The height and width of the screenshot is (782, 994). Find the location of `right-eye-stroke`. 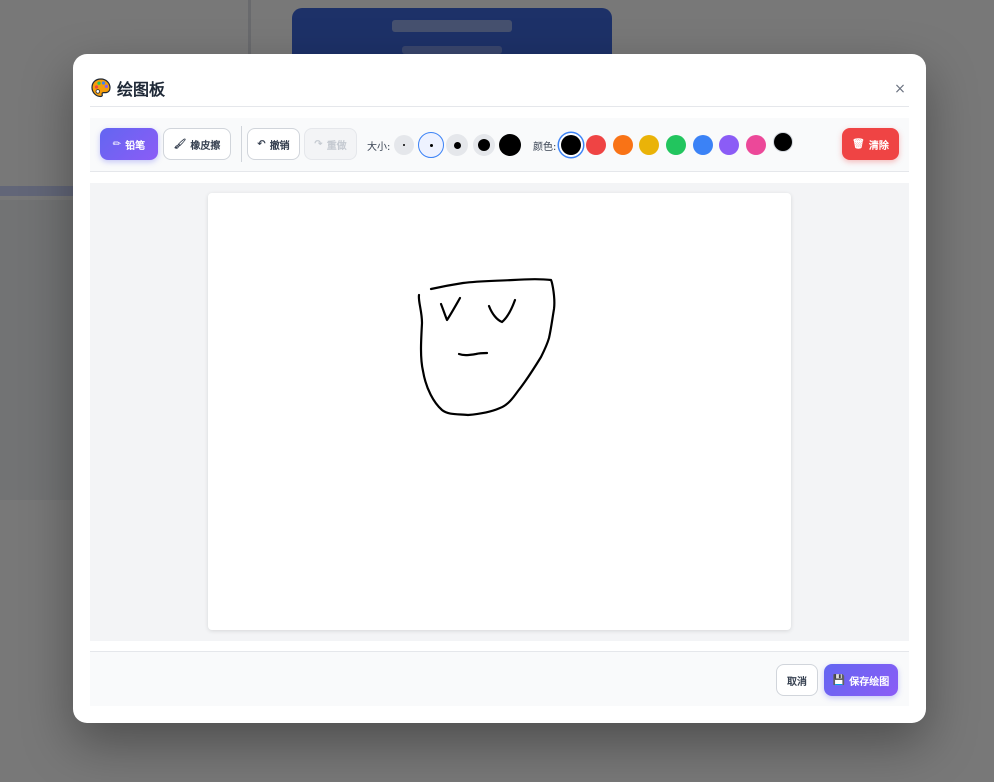

right-eye-stroke is located at coordinates (502, 311).